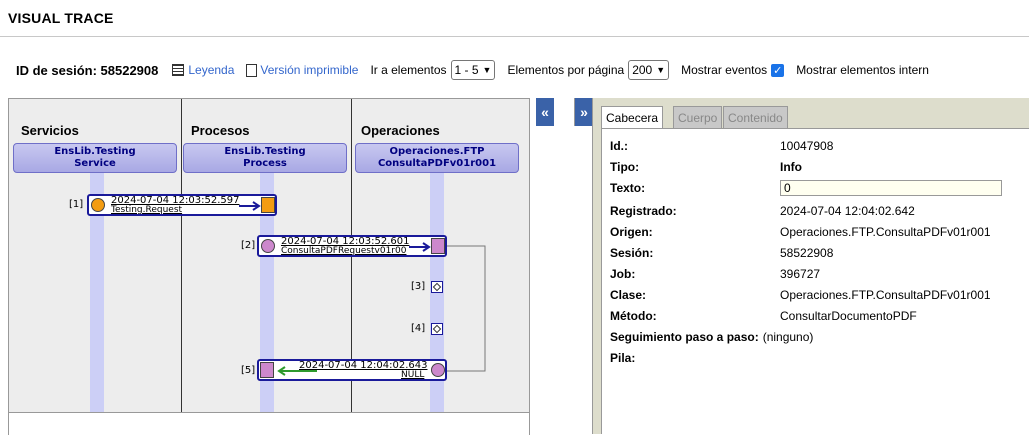 This screenshot has height=435, width=1029. Describe the element at coordinates (695, 358) in the screenshot. I see `detail-row: Pila:` at that location.